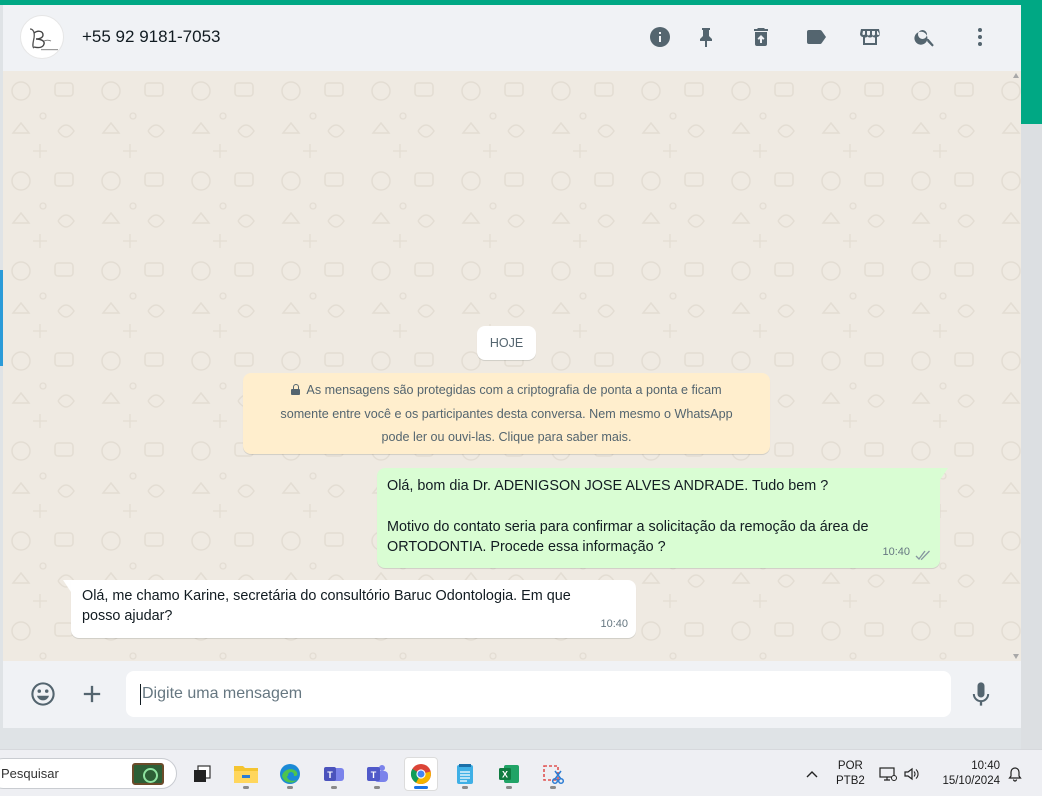 Image resolution: width=1042 pixels, height=796 pixels. What do you see at coordinates (538, 694) in the screenshot?
I see `message-input` at bounding box center [538, 694].